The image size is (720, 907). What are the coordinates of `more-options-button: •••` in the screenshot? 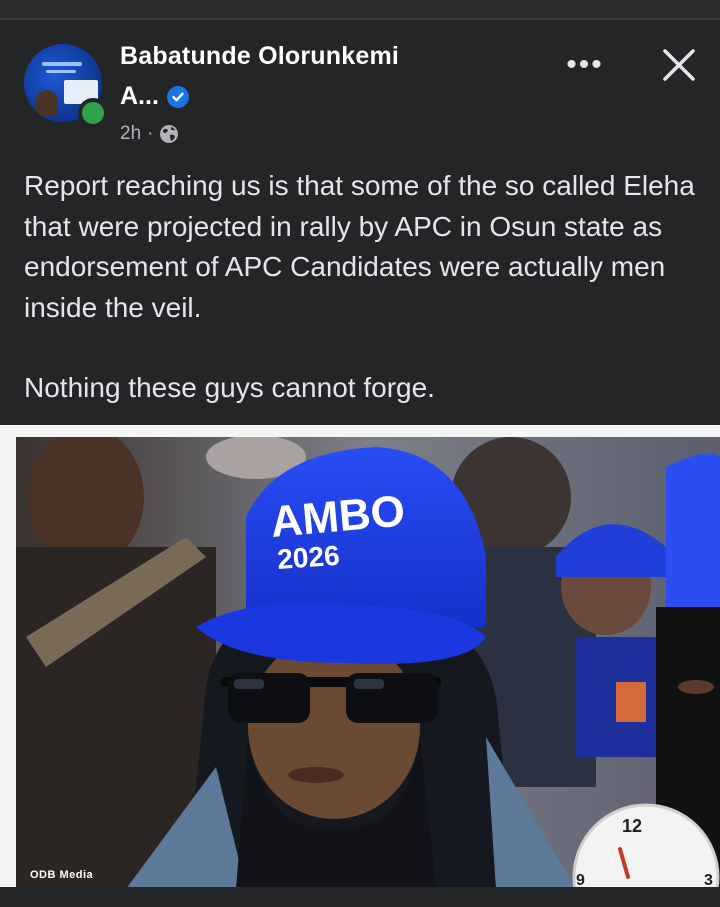 It's located at (585, 64).